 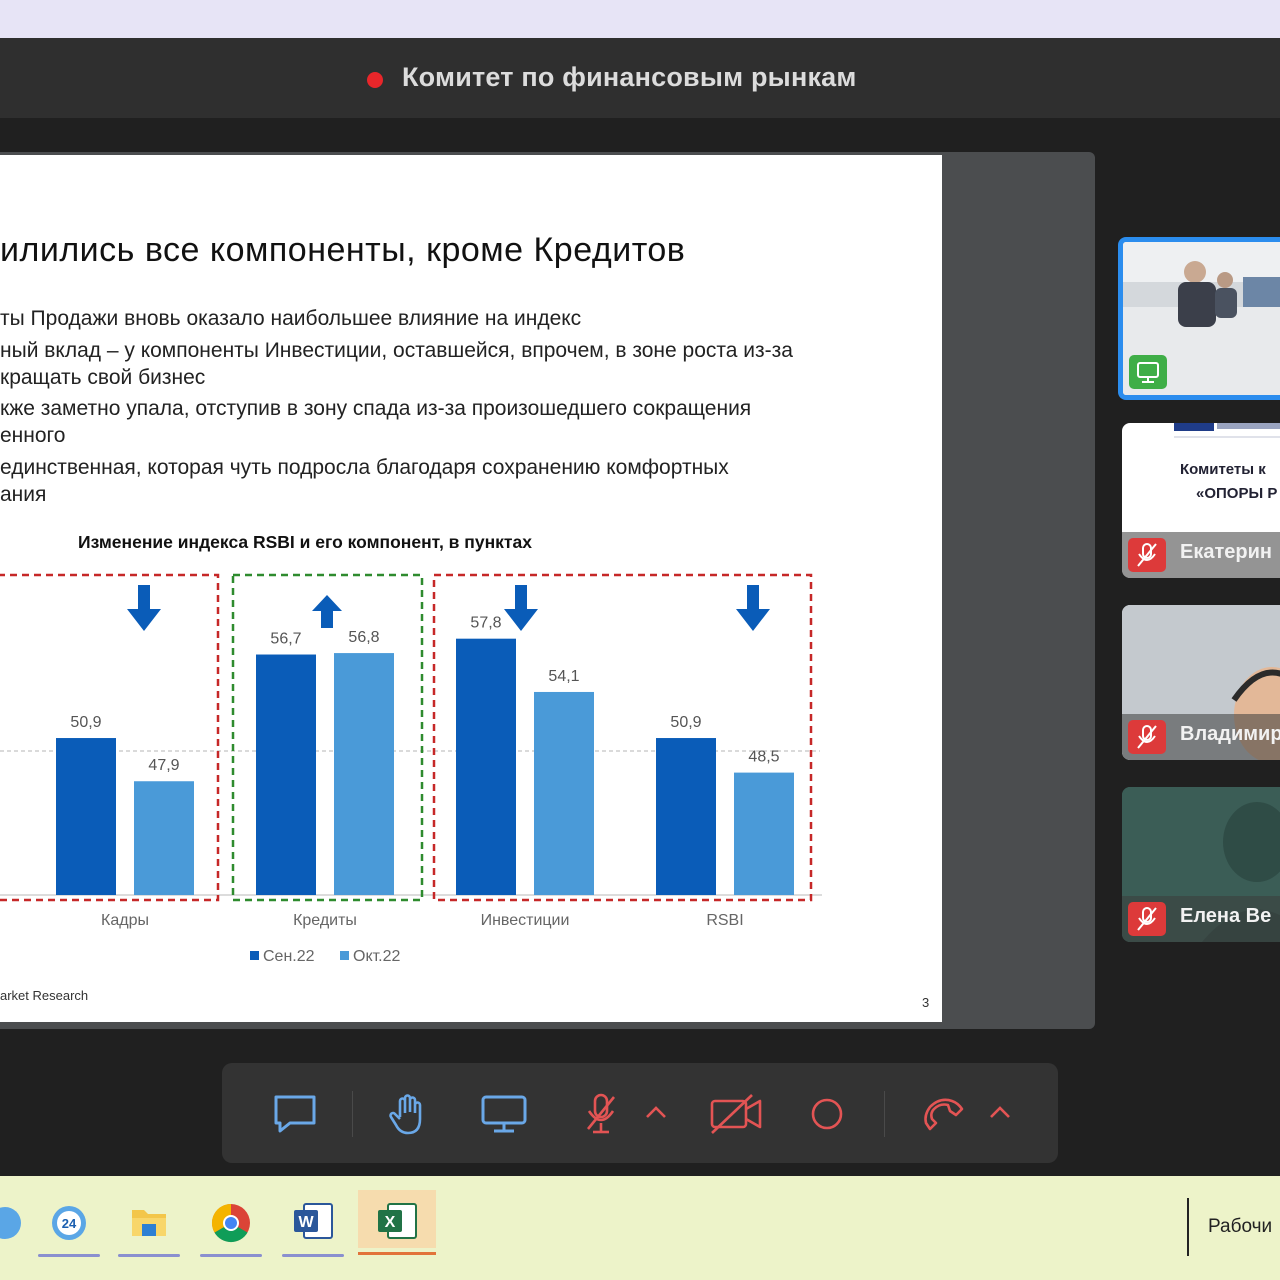 I want to click on camera-off-icon, so click(x=736, y=1114).